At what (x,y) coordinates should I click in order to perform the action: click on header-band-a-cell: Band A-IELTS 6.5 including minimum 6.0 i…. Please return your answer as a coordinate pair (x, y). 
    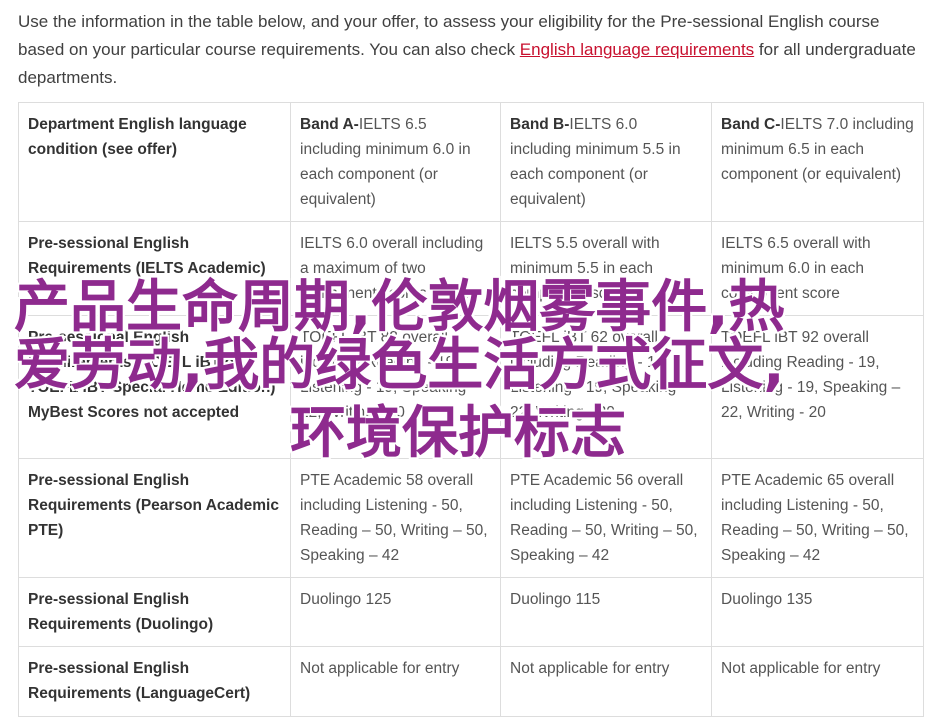
    Looking at the image, I should click on (395, 162).